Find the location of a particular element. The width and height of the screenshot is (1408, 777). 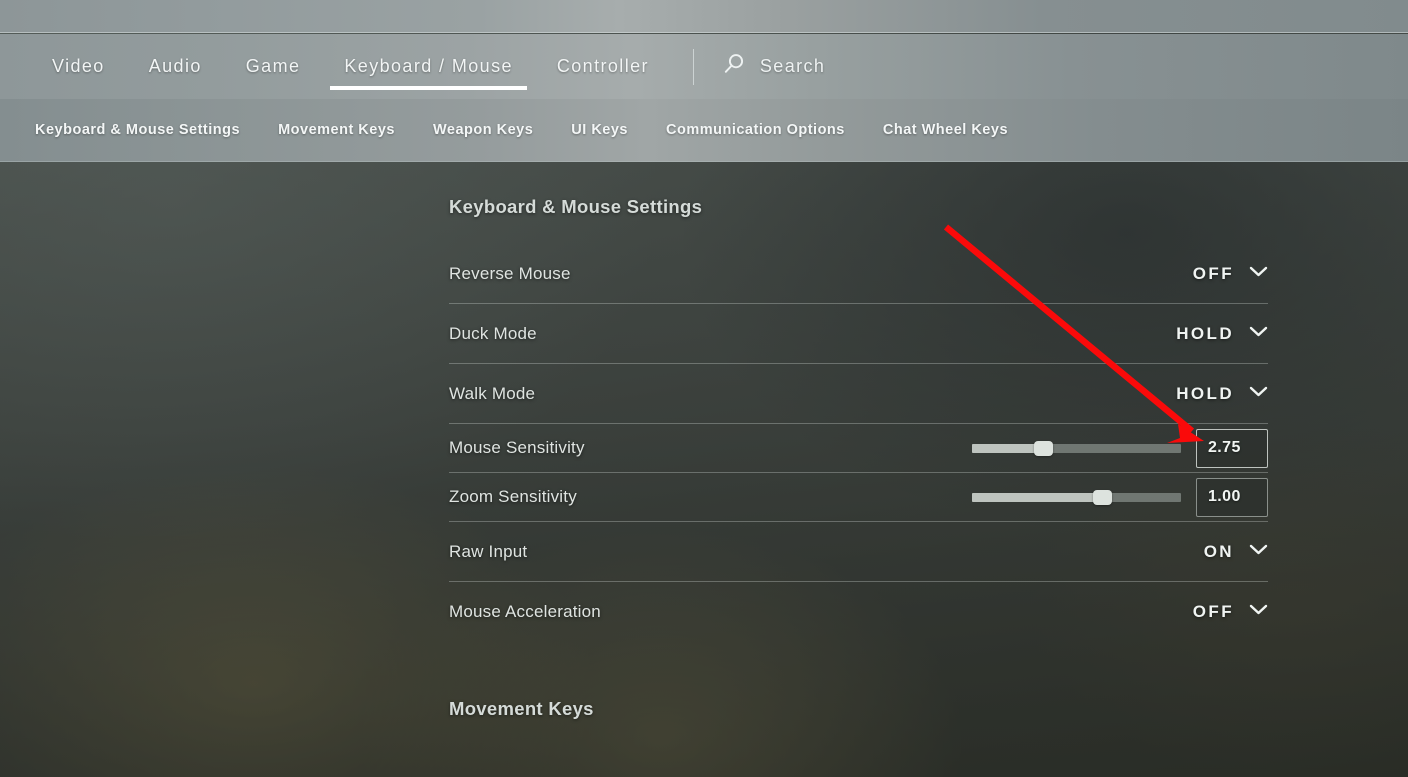

search-icon is located at coordinates (734, 66).